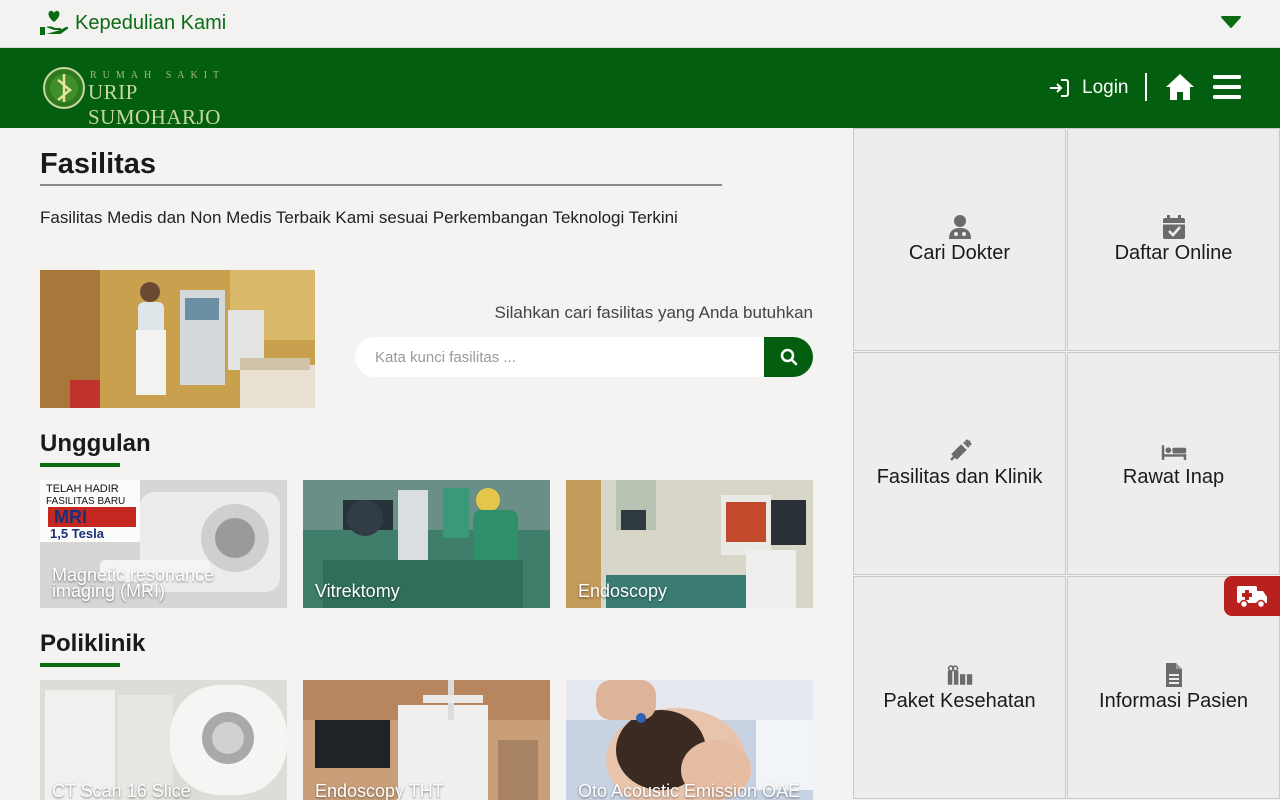  I want to click on page-title: Fasilitas, so click(98, 164).